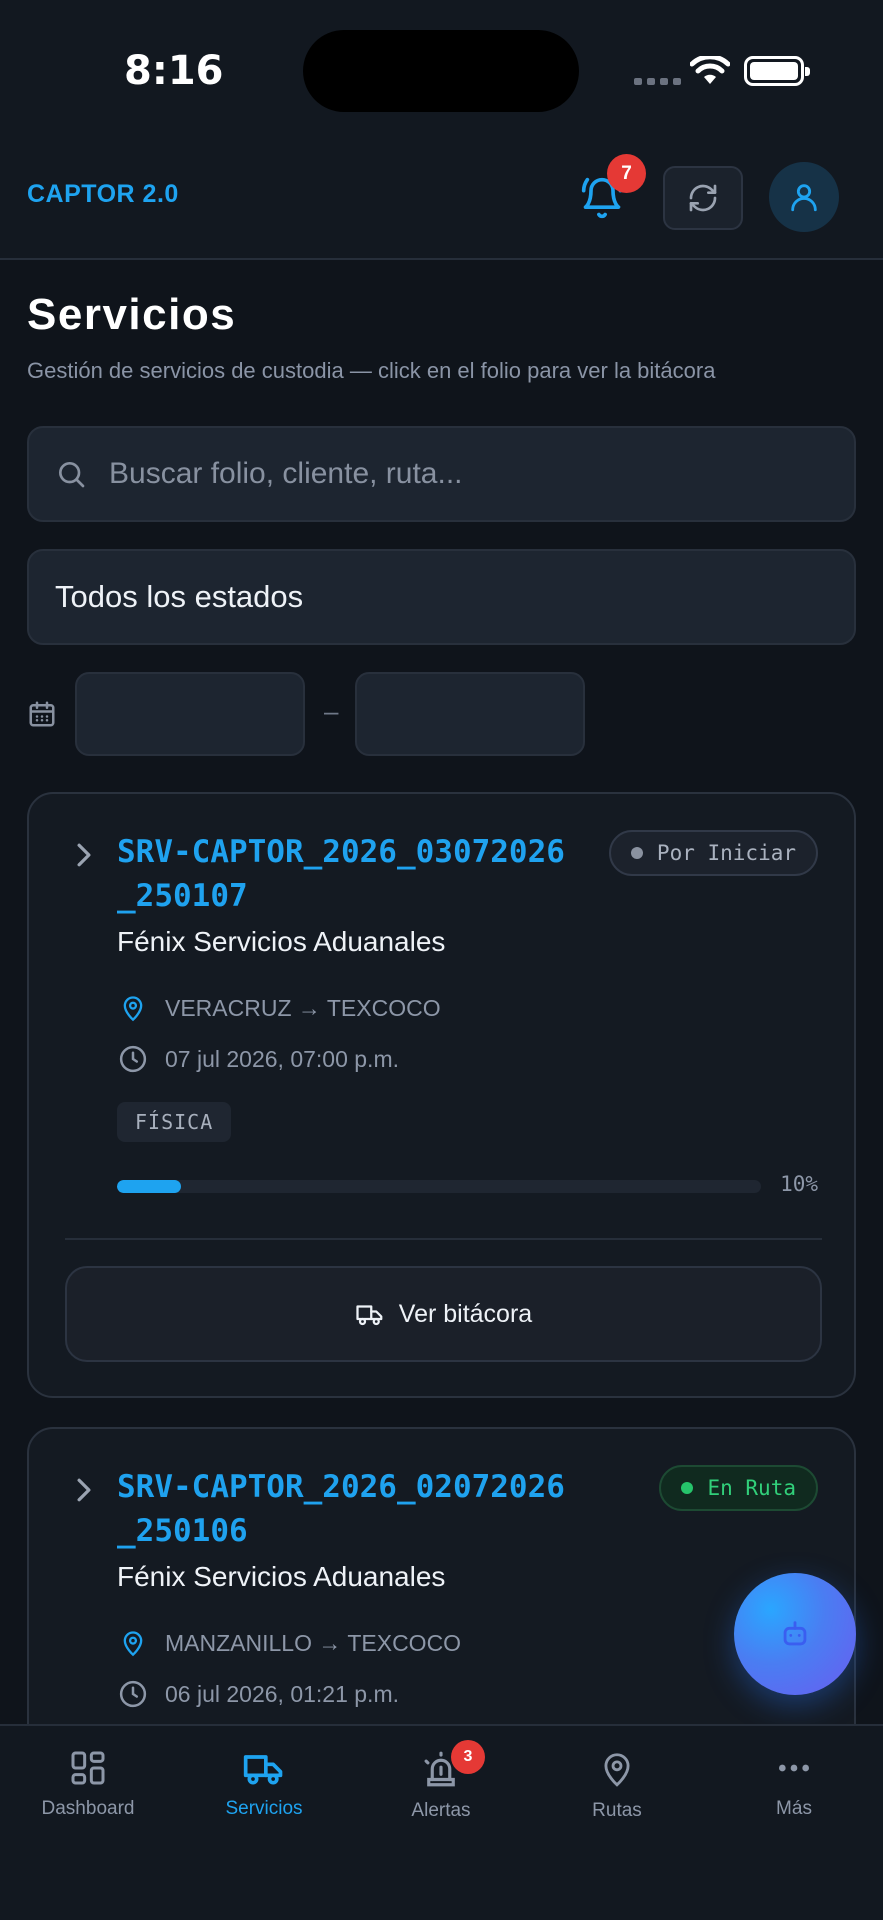 The height and width of the screenshot is (1920, 883). I want to click on nav-label: Dashboard, so click(88, 1808).